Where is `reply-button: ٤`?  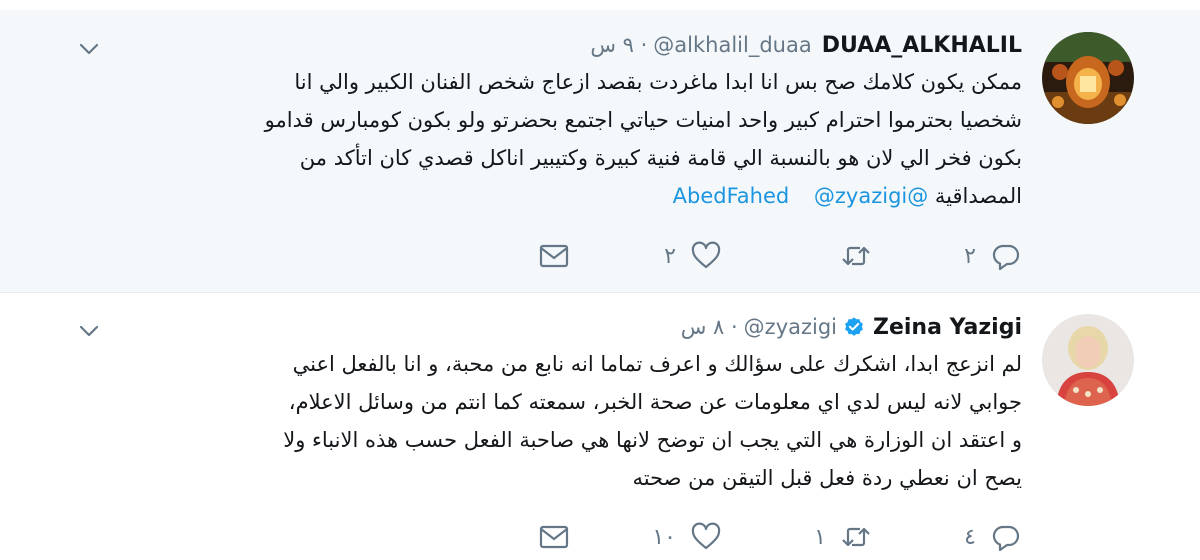
reply-button: ٤ is located at coordinates (993, 537).